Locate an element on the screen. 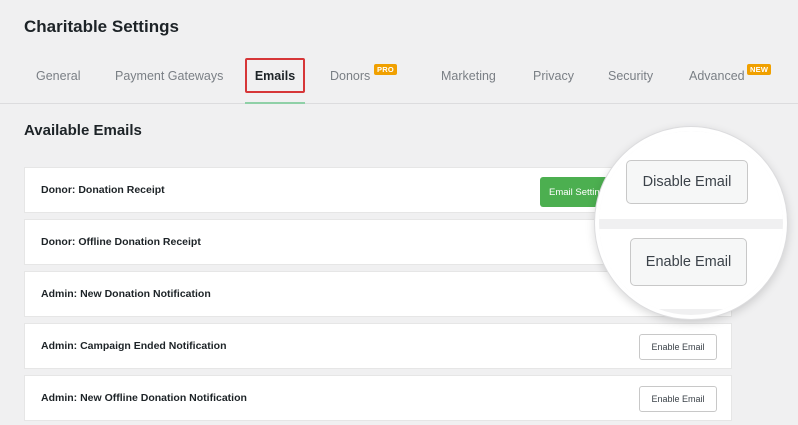 The height and width of the screenshot is (425, 798). email-name: Admin: New Donation Notification is located at coordinates (126, 294).